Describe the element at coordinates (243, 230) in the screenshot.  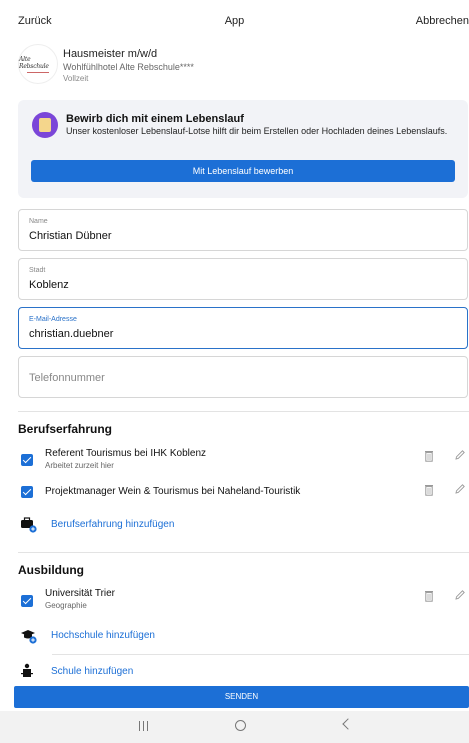
I see `name-field: Name Christian Dübner` at that location.